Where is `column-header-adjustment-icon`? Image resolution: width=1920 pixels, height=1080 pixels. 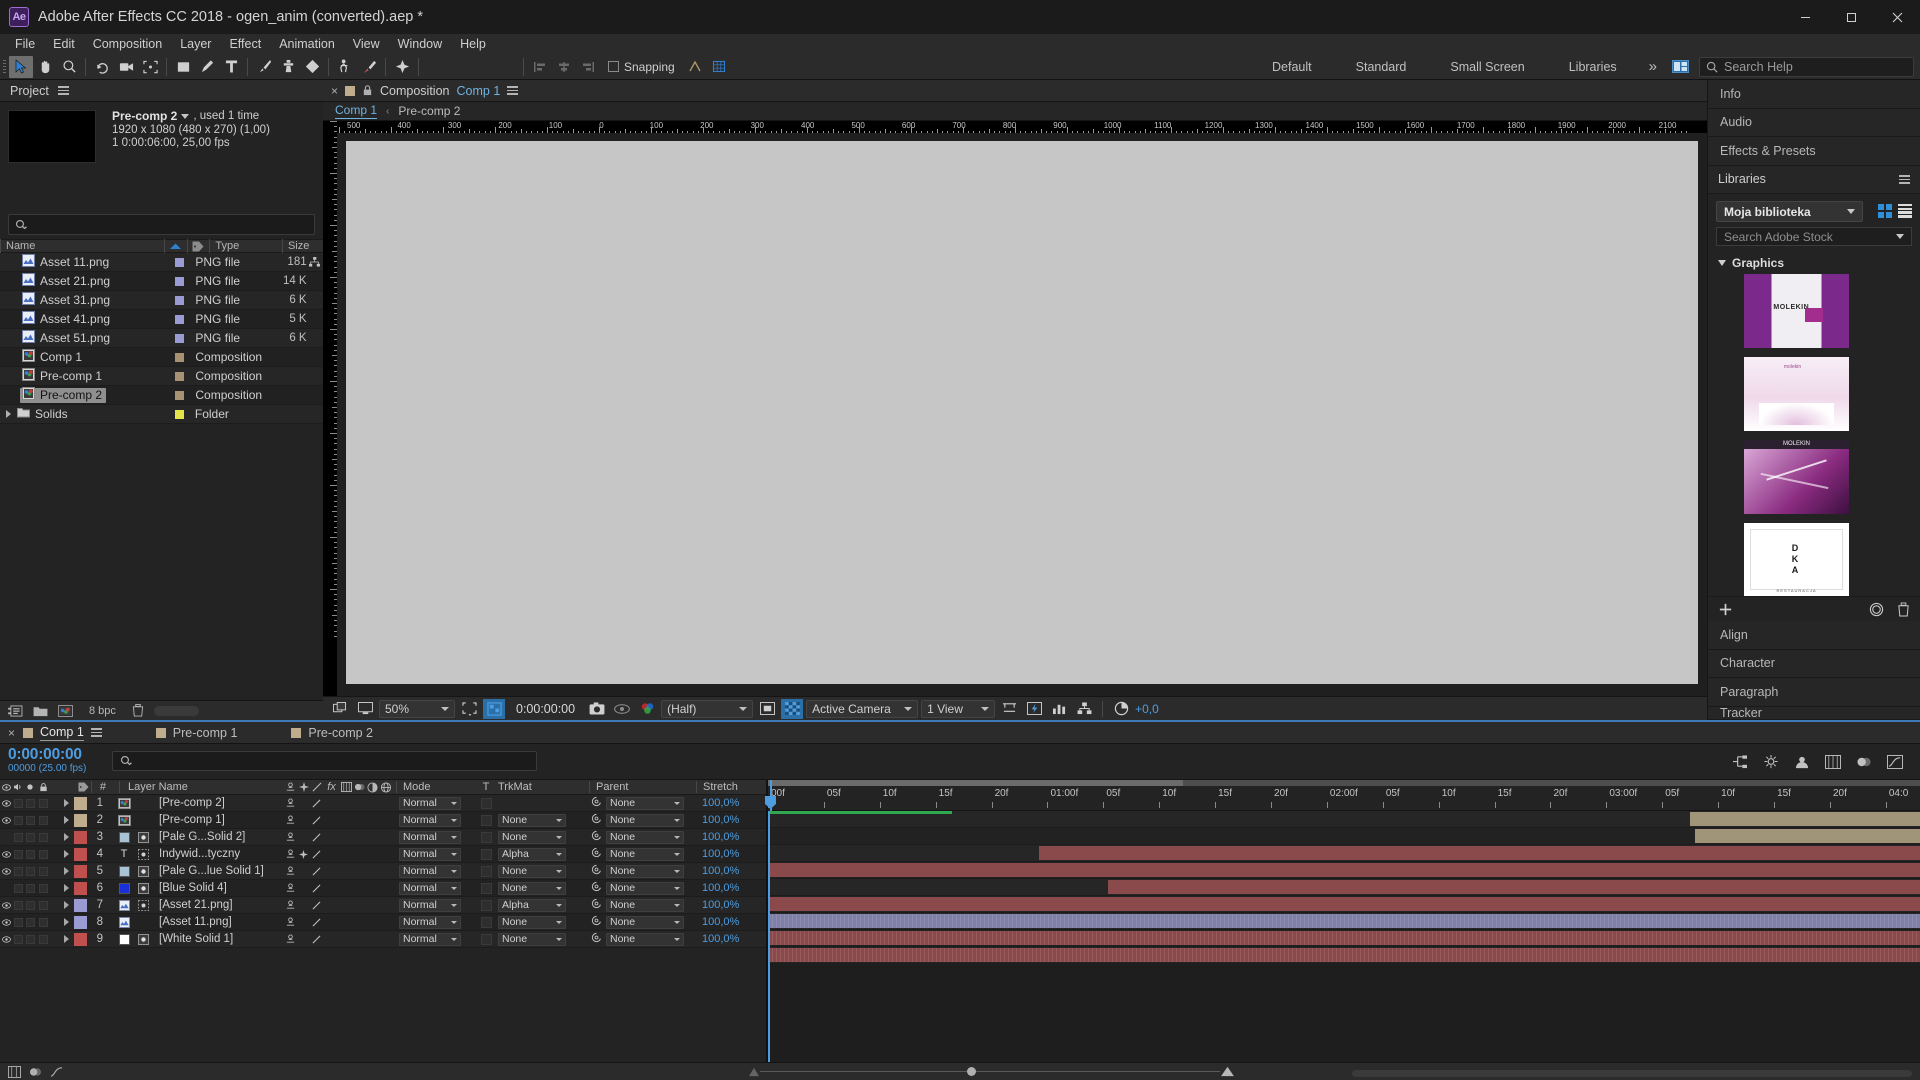
column-header-adjustment-icon is located at coordinates (372, 787).